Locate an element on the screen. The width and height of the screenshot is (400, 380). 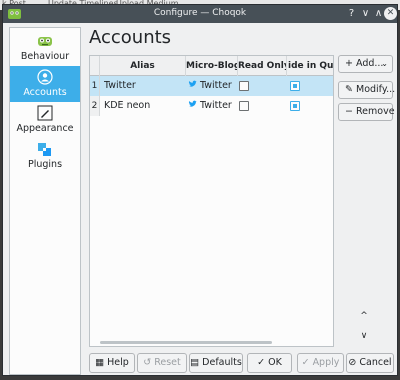
table-row: 2 KDE neon Twitter is located at coordinates (211, 106).